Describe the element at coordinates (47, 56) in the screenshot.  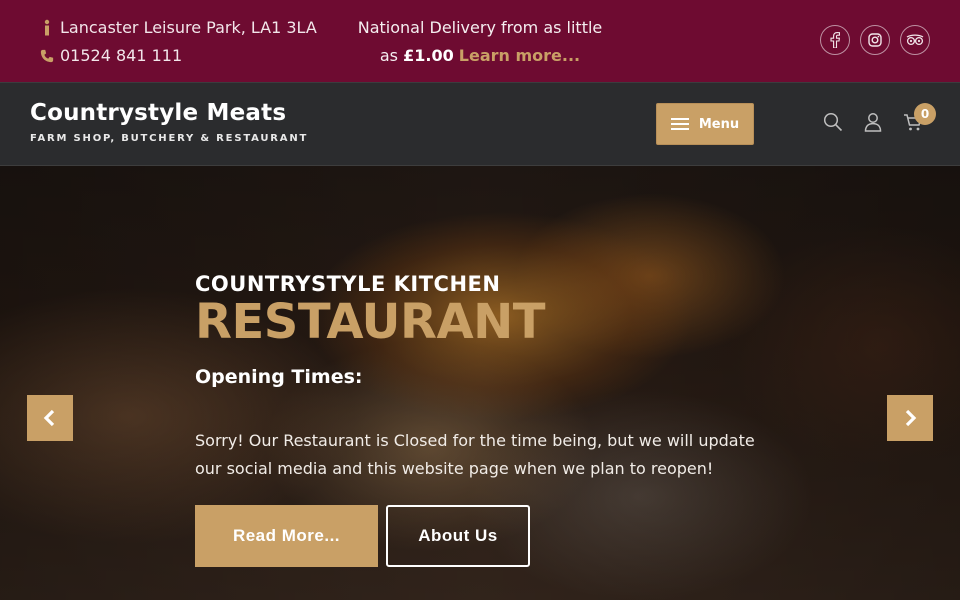
I see `phone-icon` at that location.